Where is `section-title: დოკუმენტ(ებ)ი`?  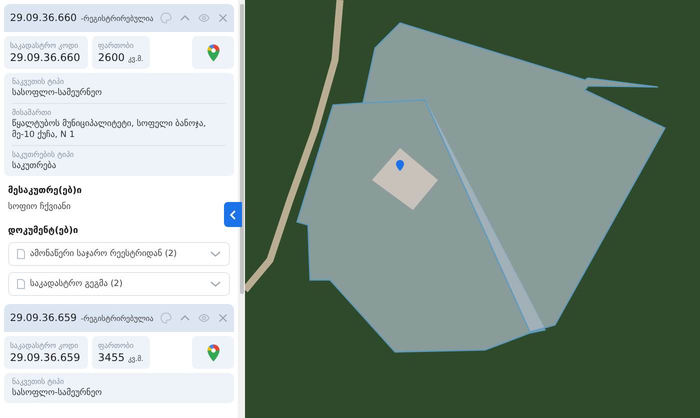 section-title: დოკუმენტ(ებ)ი is located at coordinates (44, 231).